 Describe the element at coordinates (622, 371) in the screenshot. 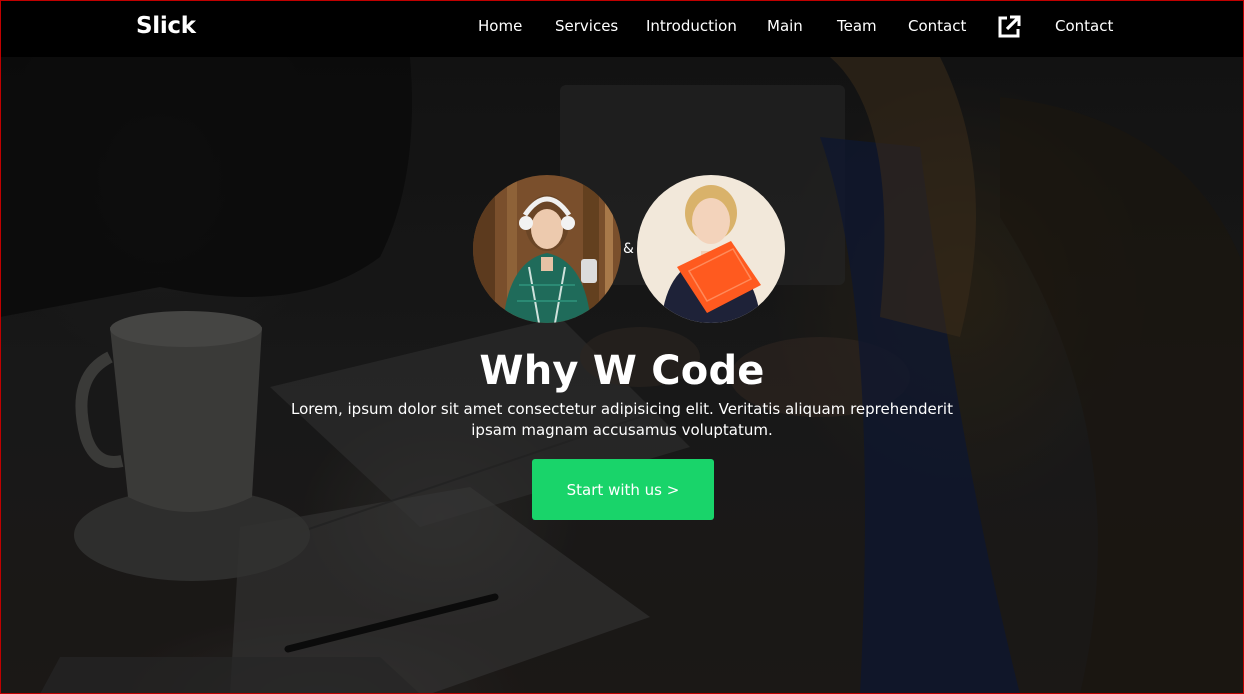

I see `hero-title: Why W Code` at that location.